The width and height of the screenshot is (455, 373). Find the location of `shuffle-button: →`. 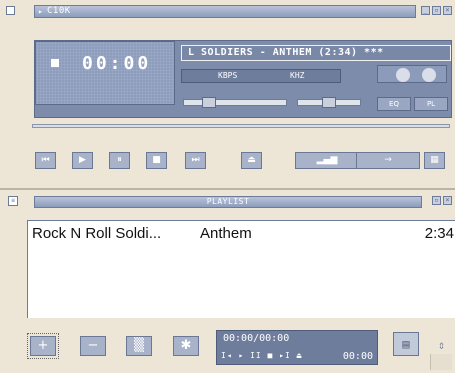

shuffle-button: → is located at coordinates (388, 160).